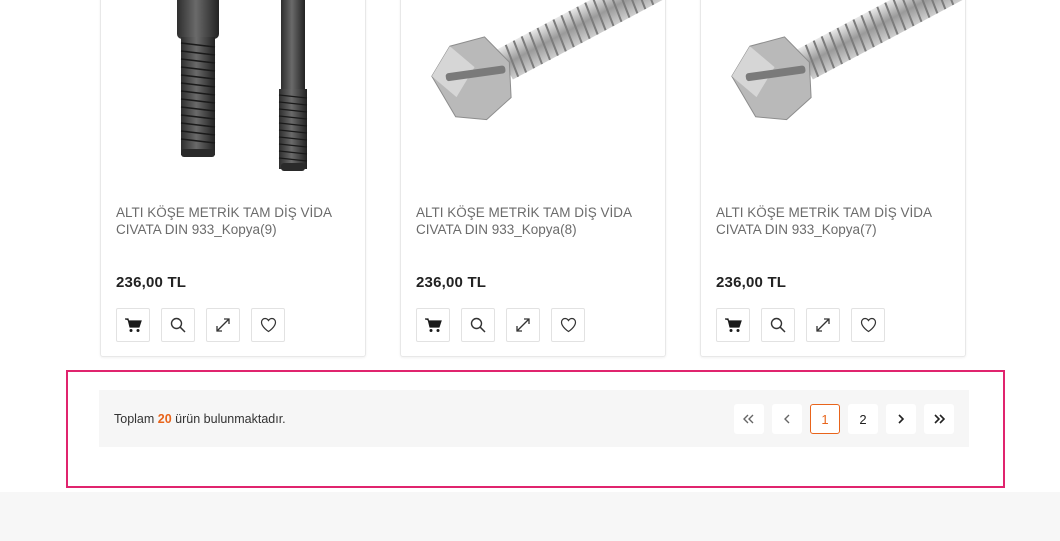 This screenshot has height=541, width=1060. I want to click on page-2-button: 2, so click(863, 419).